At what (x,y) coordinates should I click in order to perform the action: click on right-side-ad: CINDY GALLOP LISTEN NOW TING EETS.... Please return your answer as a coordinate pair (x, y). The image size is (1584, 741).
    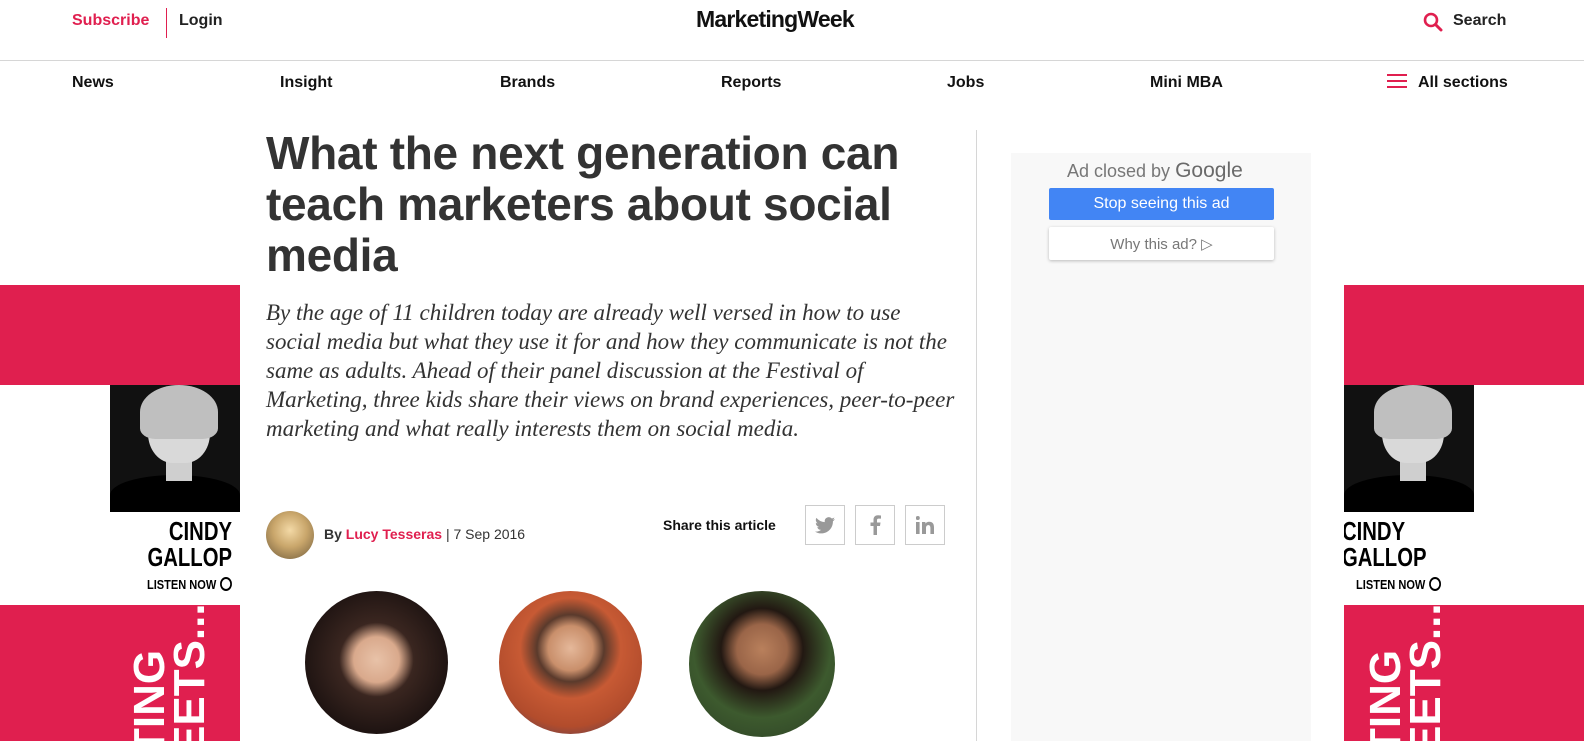
    Looking at the image, I should click on (1464, 513).